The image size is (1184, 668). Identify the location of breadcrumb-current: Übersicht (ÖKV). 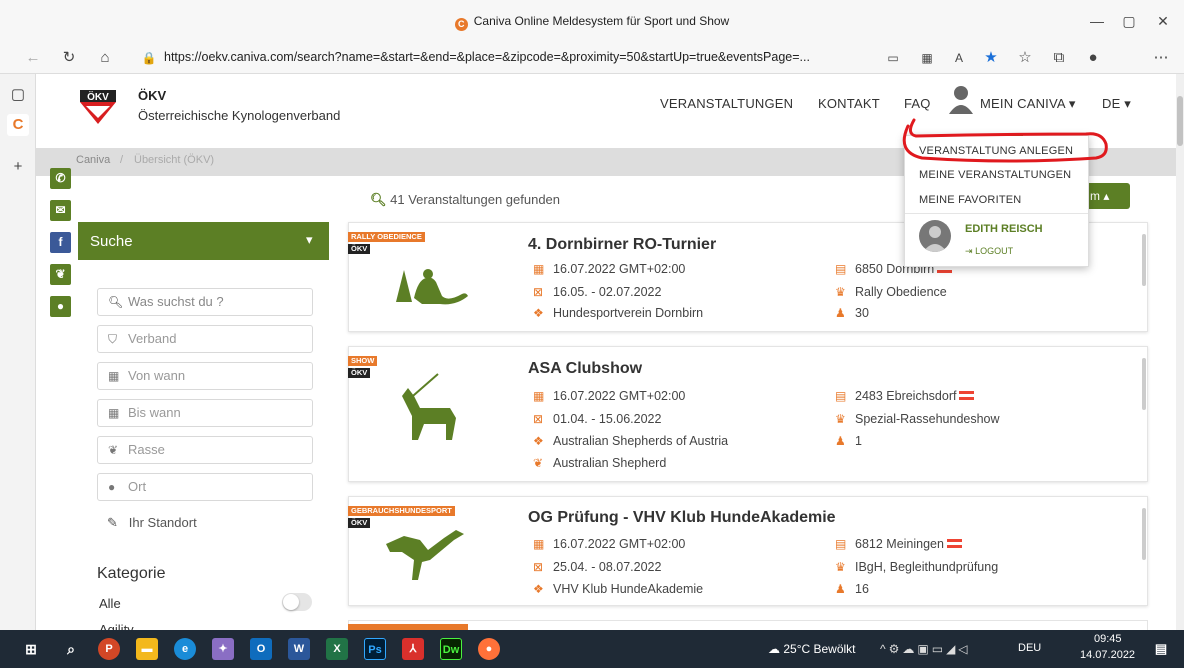
(174, 160).